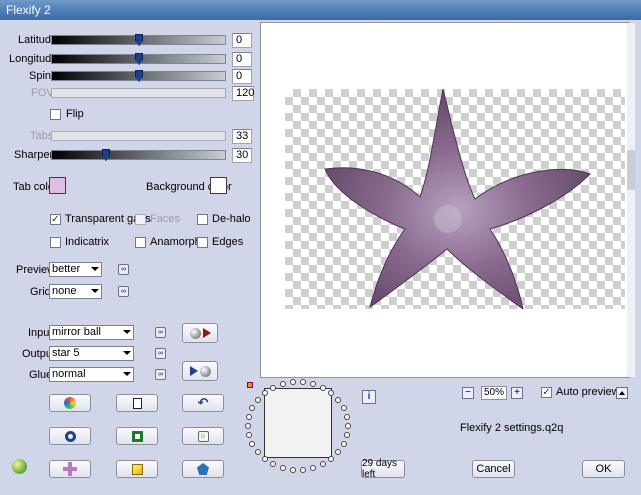 Image resolution: width=641 pixels, height=495 pixels. I want to click on background-color-swatch, so click(218, 185).